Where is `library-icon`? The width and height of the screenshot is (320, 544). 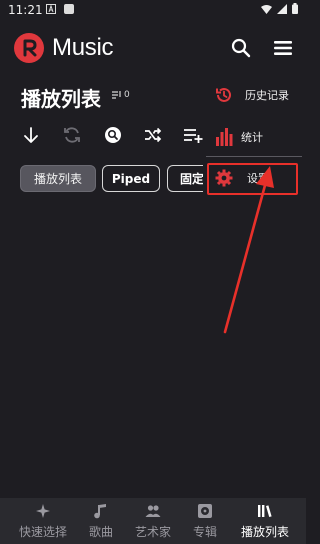
library-icon is located at coordinates (265, 511).